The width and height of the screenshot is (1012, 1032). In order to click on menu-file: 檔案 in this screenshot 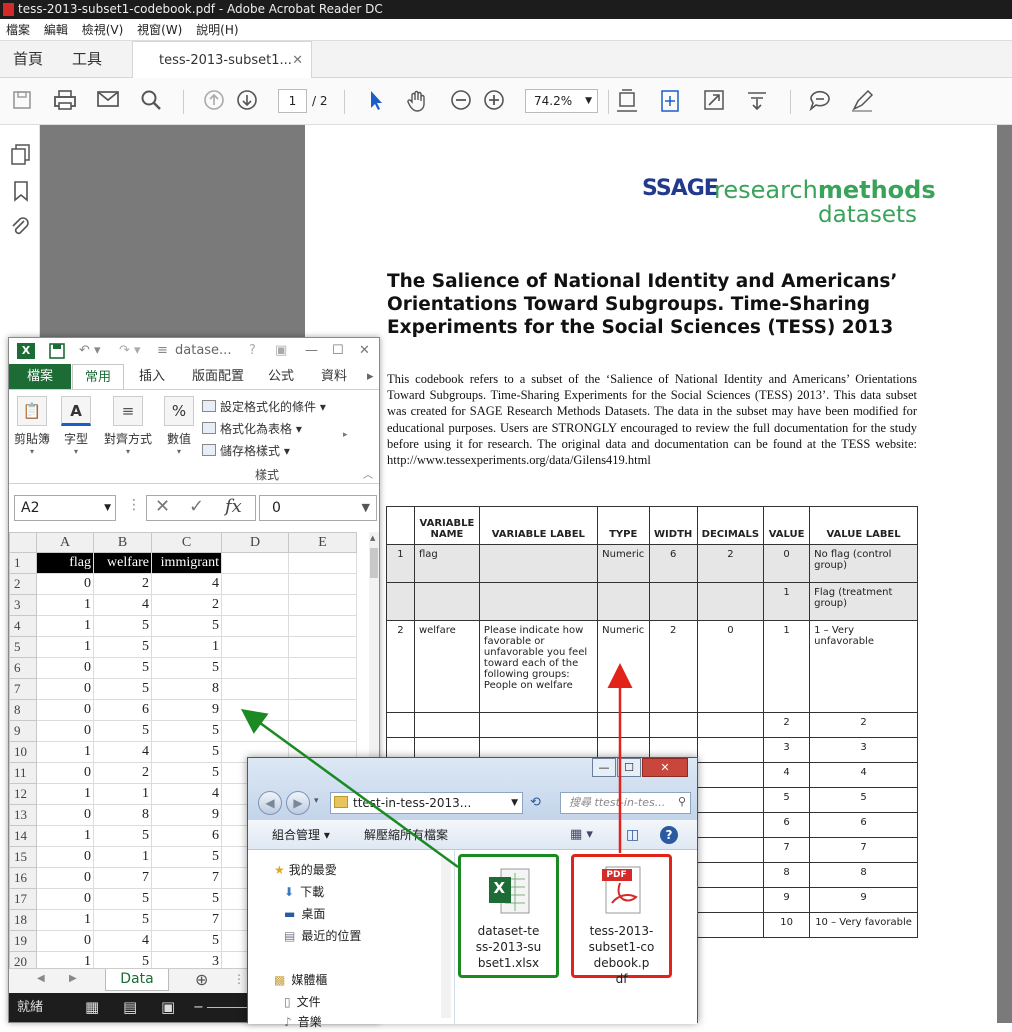, I will do `click(18, 30)`.